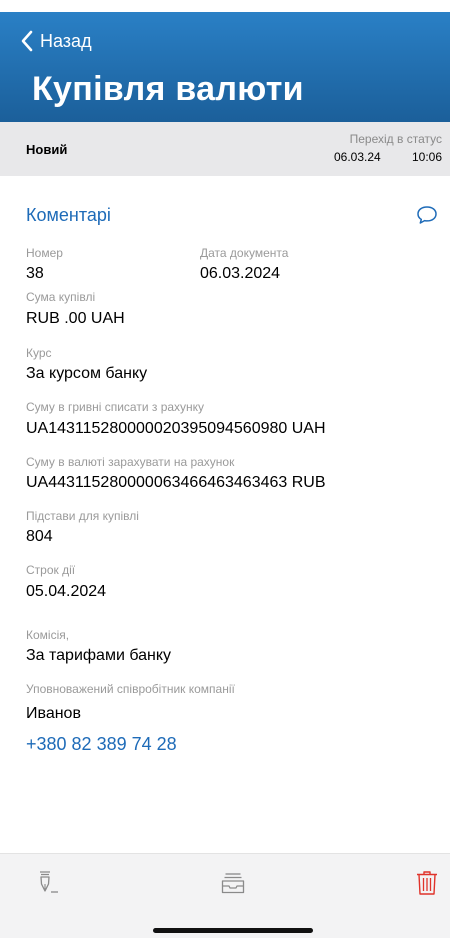  What do you see at coordinates (395, 139) in the screenshot?
I see `status-transition-label: Перехід в статус` at bounding box center [395, 139].